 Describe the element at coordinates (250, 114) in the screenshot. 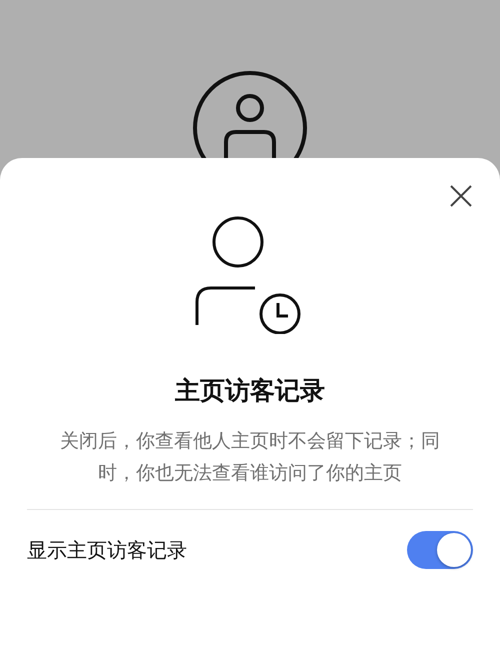

I see `avatar-icon` at that location.